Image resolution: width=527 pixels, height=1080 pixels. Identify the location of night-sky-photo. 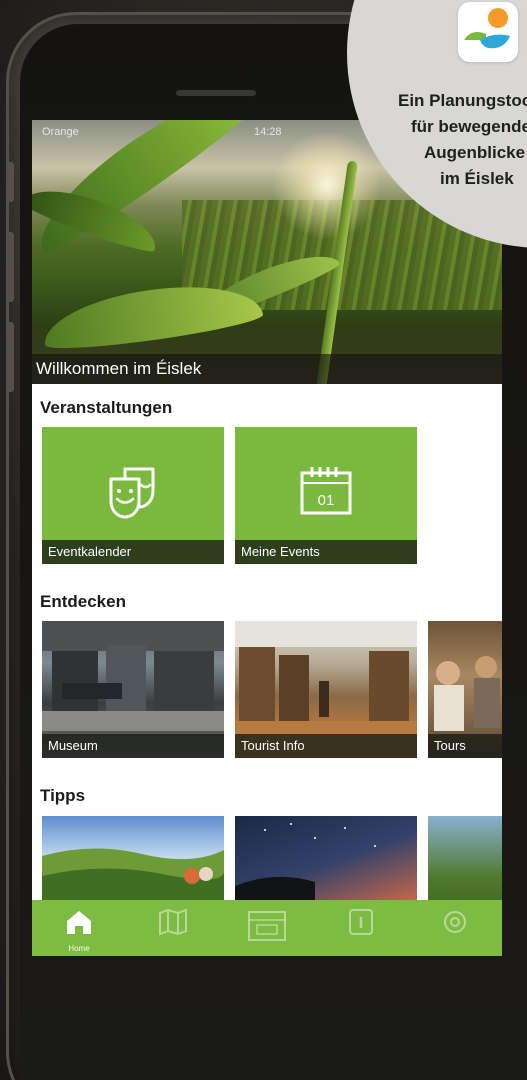
(305, 861).